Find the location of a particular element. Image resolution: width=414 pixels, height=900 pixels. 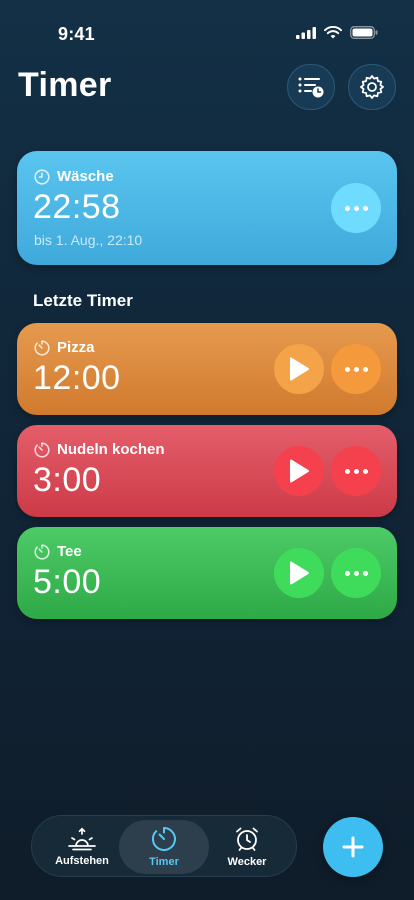

gear-icon is located at coordinates (372, 87).